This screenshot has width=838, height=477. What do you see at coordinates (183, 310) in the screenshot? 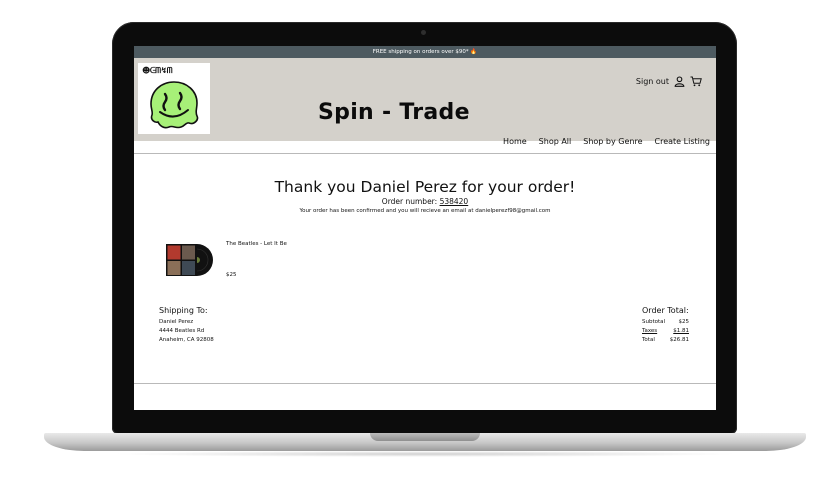
I see `shipping-heading: Shipping To:` at bounding box center [183, 310].